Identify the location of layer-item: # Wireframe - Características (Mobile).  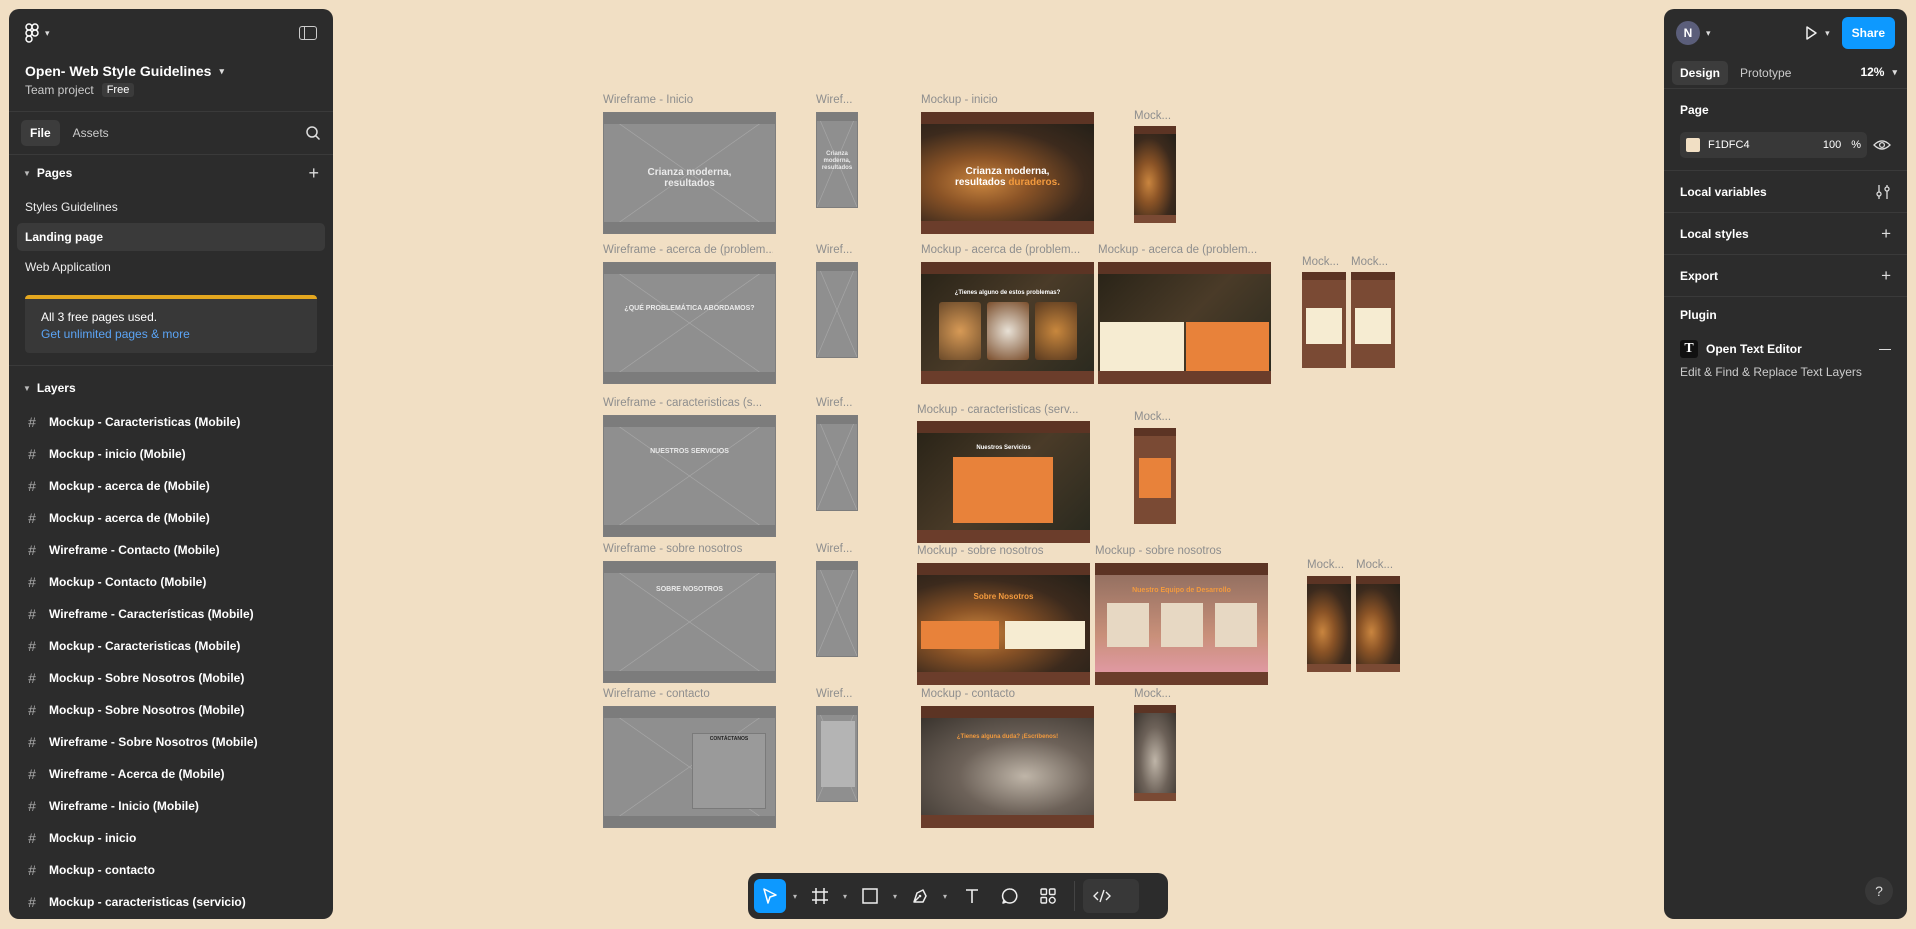
(171, 614).